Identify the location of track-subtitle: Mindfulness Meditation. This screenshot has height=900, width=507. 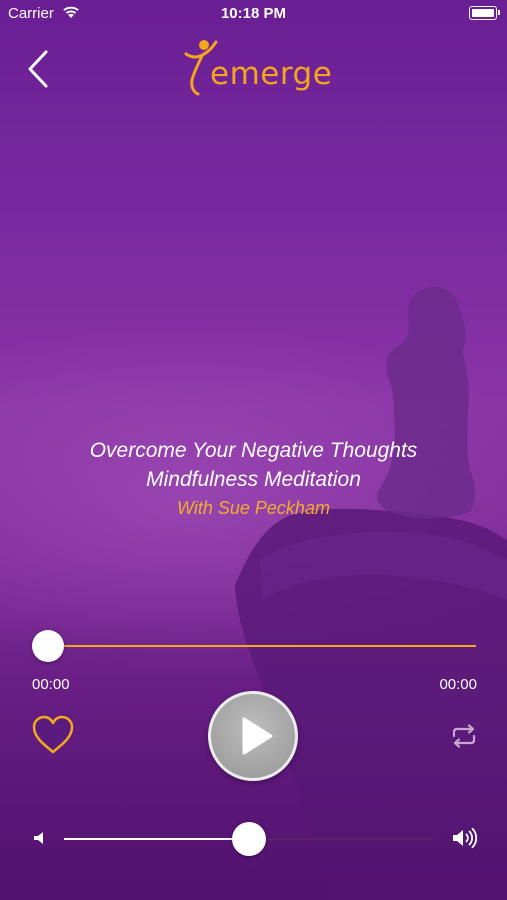
(253, 479).